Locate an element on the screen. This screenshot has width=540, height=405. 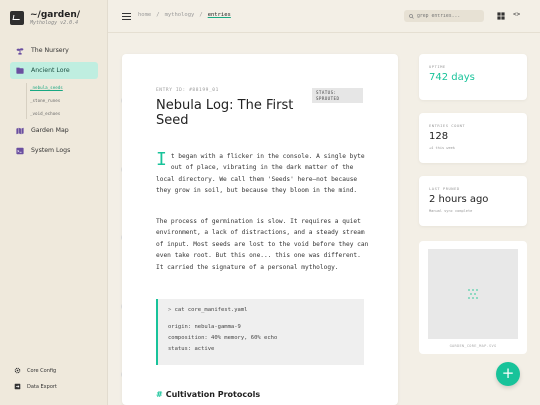
subnav-item-void-echoes: _void_echoes is located at coordinates (45, 113).